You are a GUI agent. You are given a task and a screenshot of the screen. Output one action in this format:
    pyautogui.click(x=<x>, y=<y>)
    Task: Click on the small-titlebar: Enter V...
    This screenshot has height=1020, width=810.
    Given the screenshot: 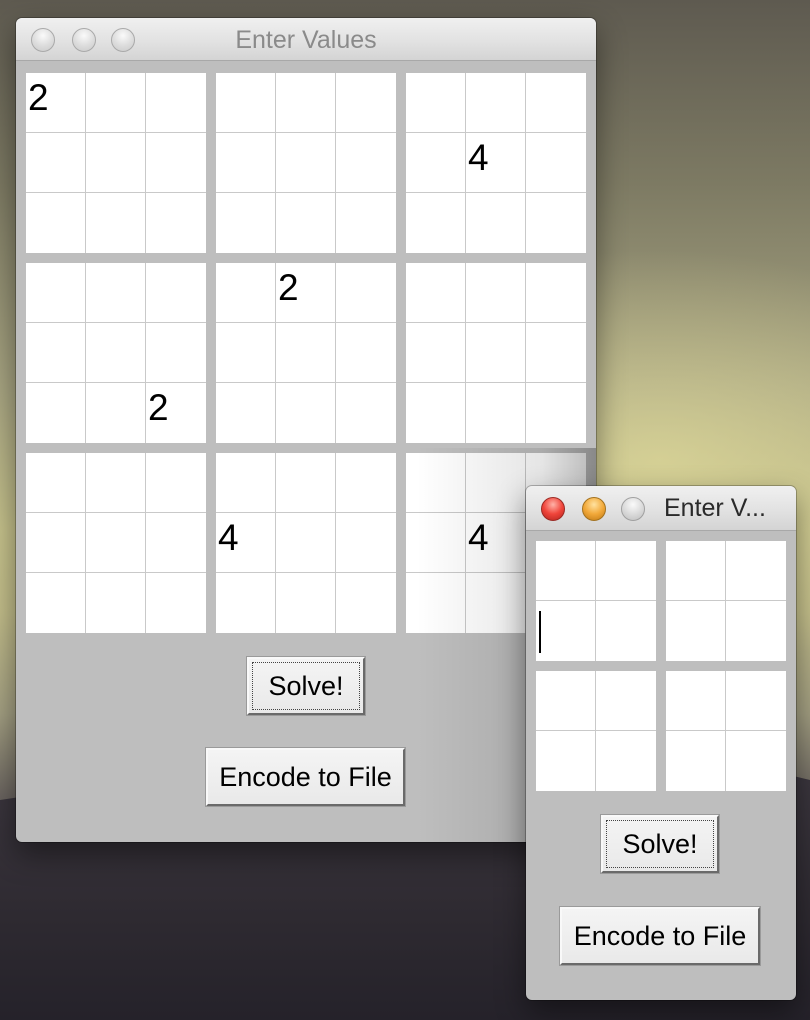 What is the action you would take?
    pyautogui.click(x=661, y=508)
    